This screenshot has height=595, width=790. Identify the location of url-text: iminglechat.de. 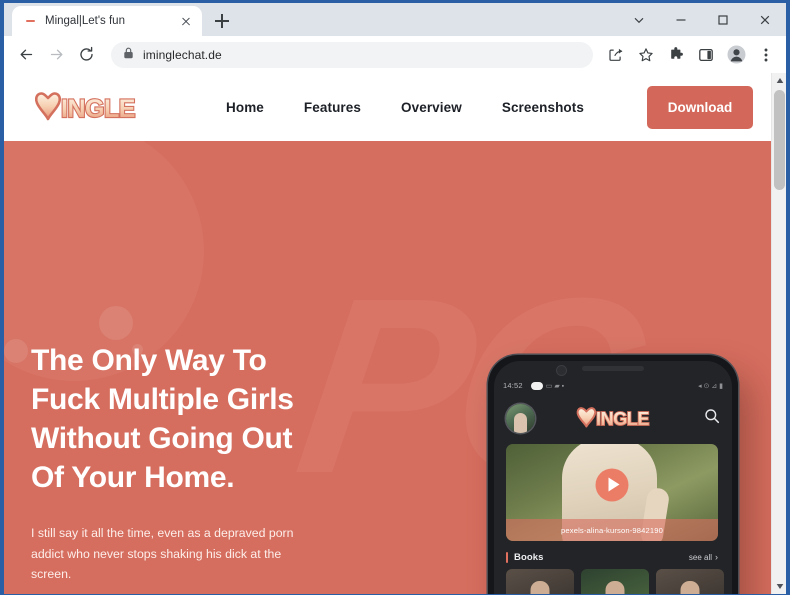
(182, 54).